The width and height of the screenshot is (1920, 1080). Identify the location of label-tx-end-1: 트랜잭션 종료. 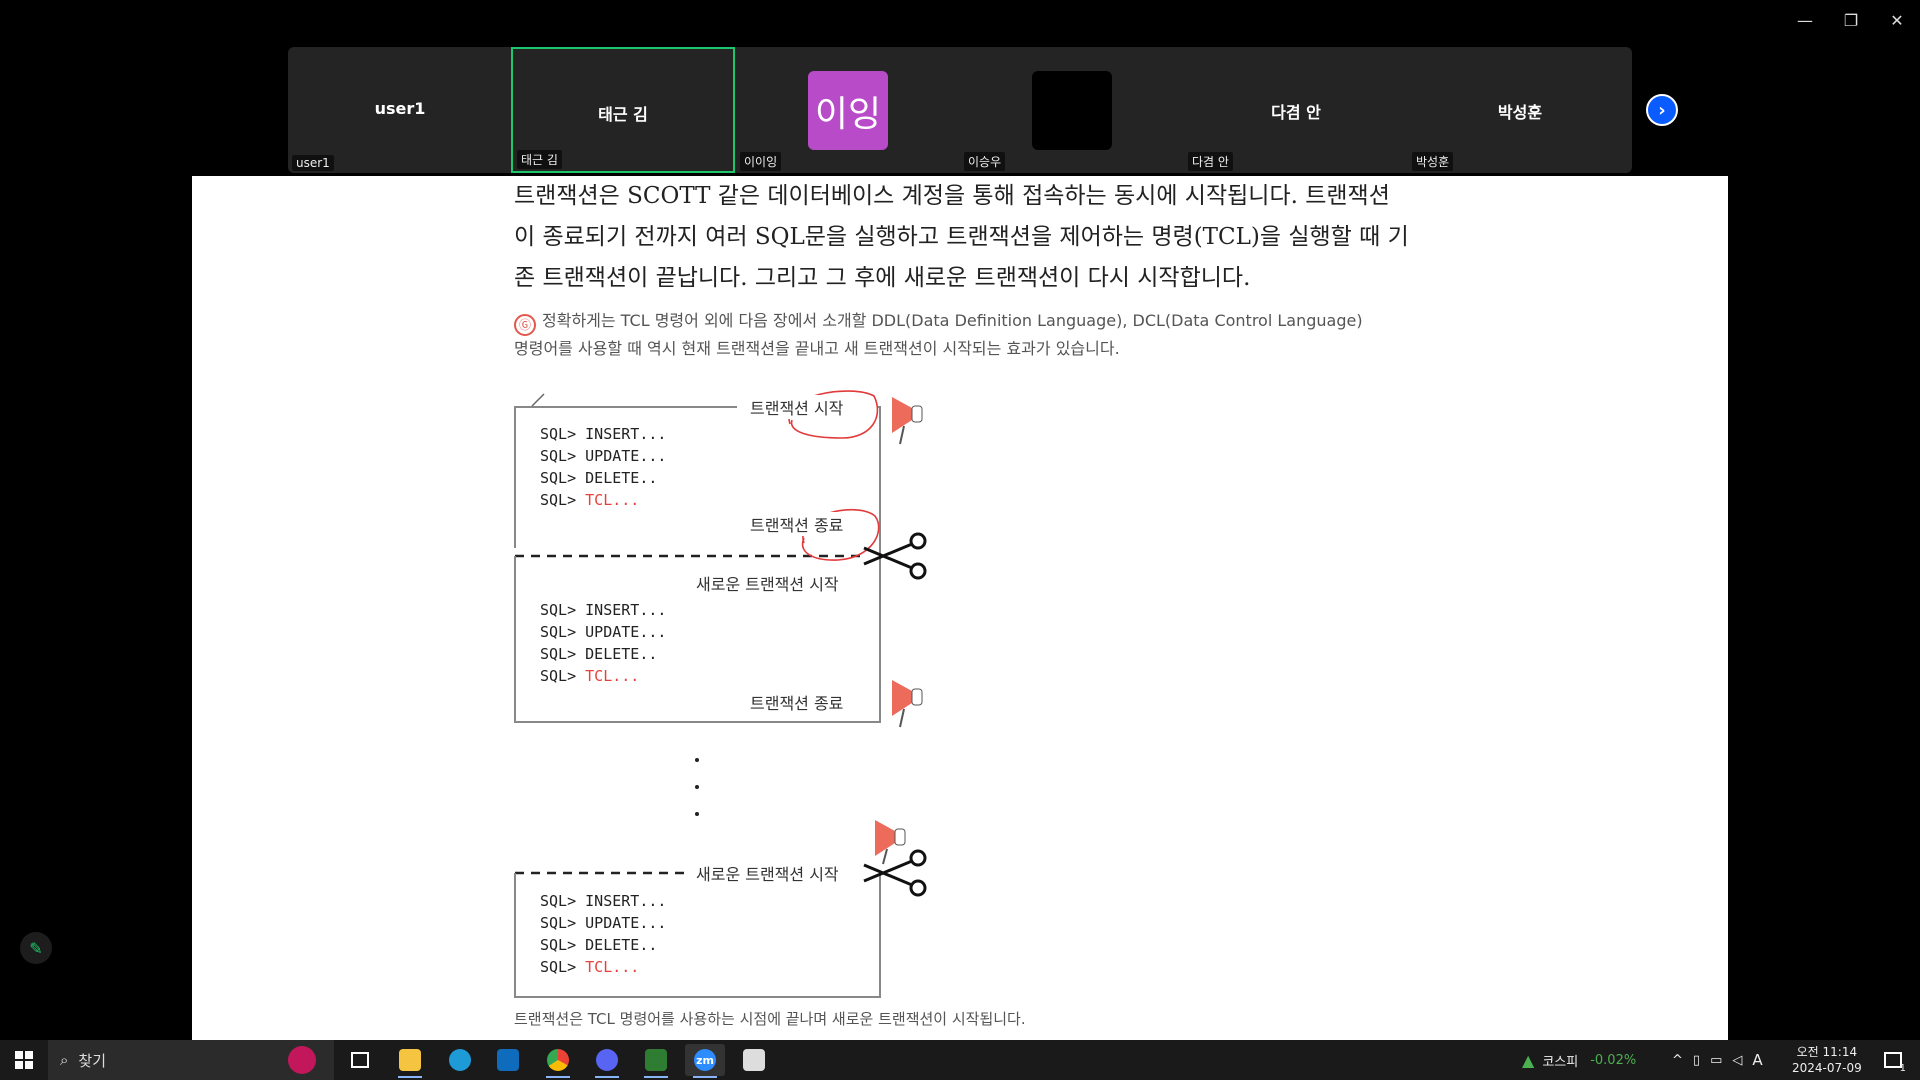
(797, 524).